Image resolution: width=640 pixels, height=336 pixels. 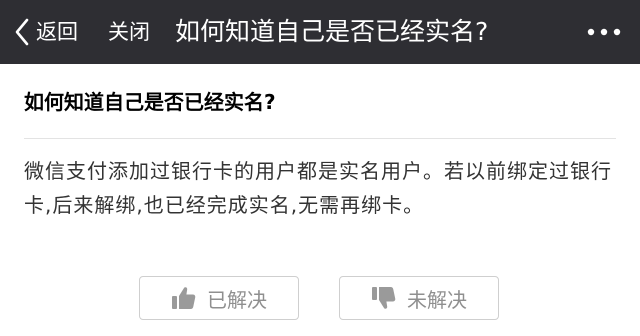 I want to click on more-dots-icon, so click(x=604, y=32).